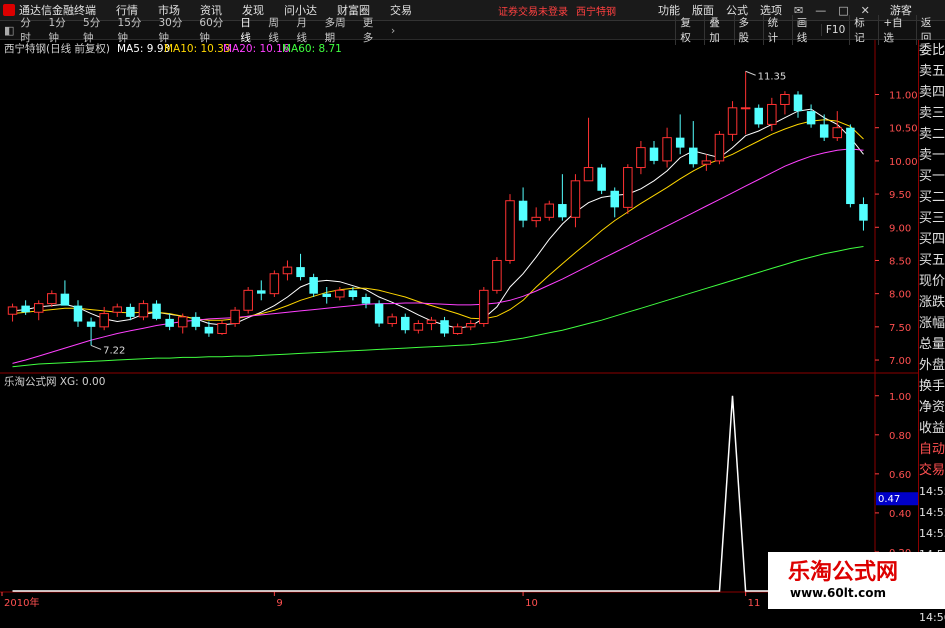 The image size is (945, 628). Describe the element at coordinates (401, 10) in the screenshot. I see `menu-trade: 交易` at that location.